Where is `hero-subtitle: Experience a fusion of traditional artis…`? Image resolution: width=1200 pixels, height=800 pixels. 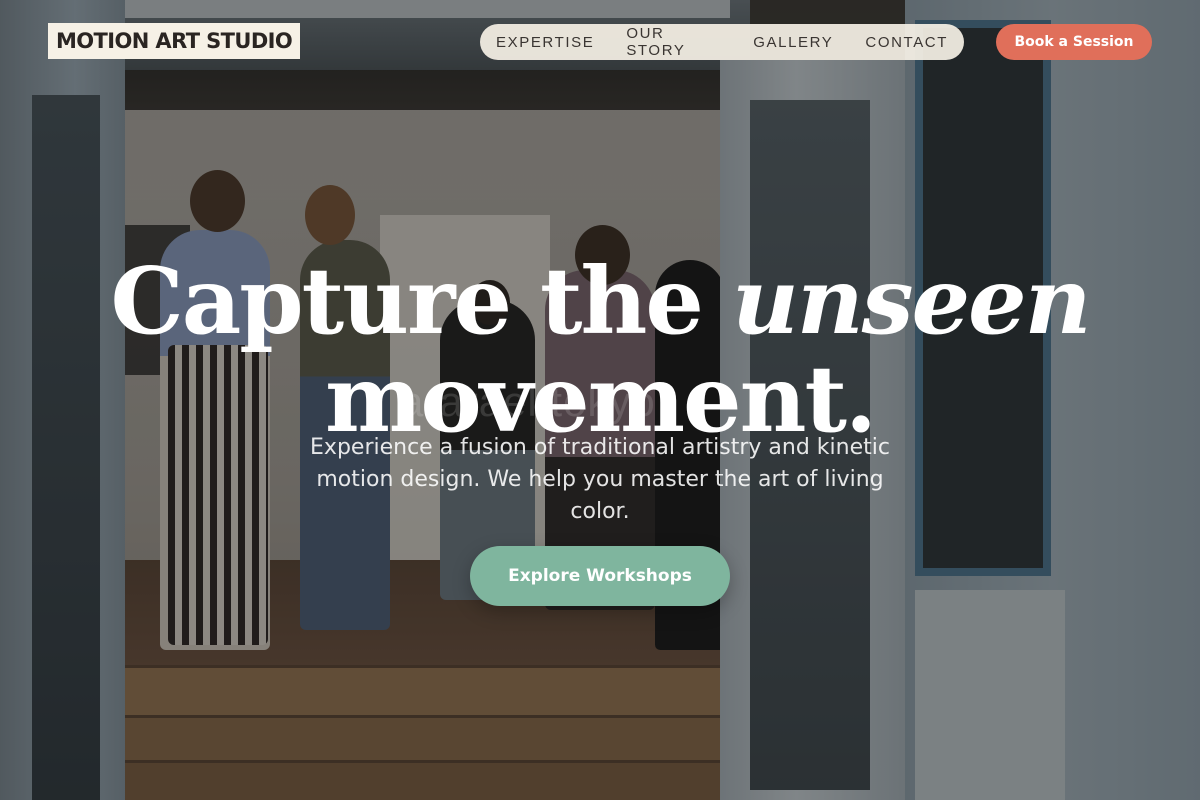 hero-subtitle: Experience a fusion of traditional artis… is located at coordinates (600, 479).